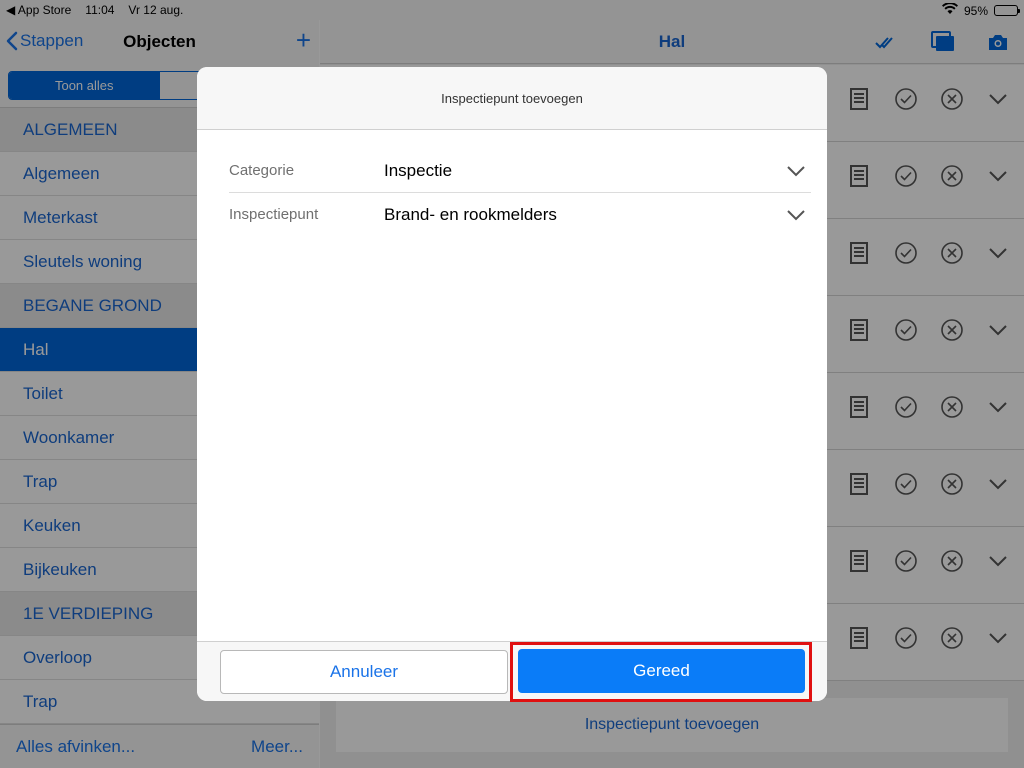 The height and width of the screenshot is (768, 1024). I want to click on cancel-button: Annuleer, so click(364, 672).